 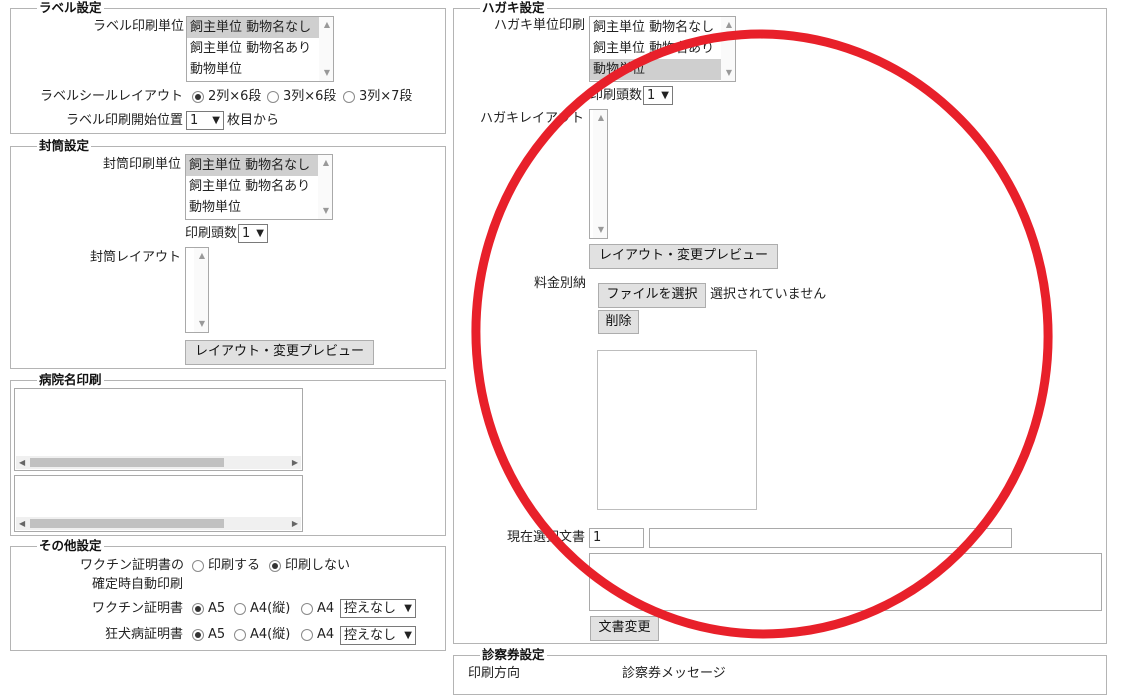 What do you see at coordinates (624, 628) in the screenshot?
I see `doc-change-button: 文書変更` at bounding box center [624, 628].